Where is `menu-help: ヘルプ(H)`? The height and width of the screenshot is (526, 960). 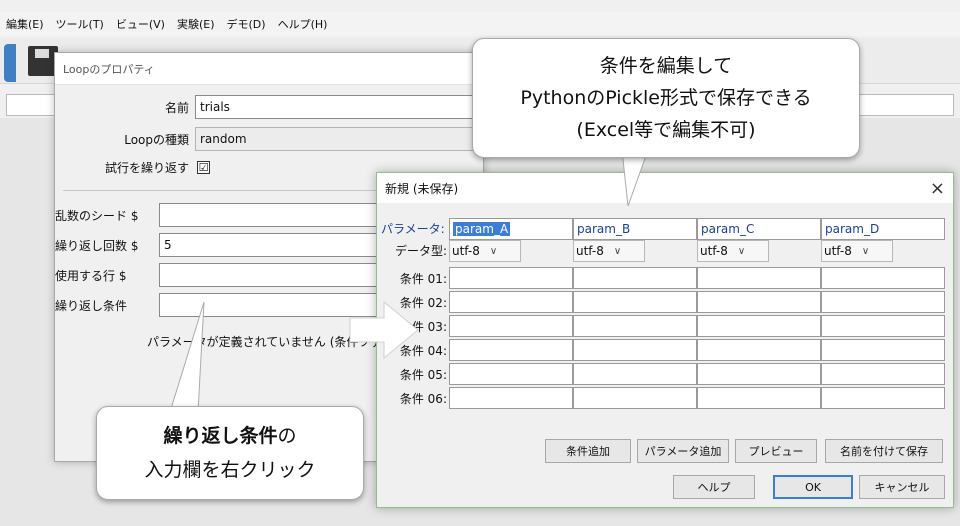
menu-help: ヘルプ(H) is located at coordinates (303, 24).